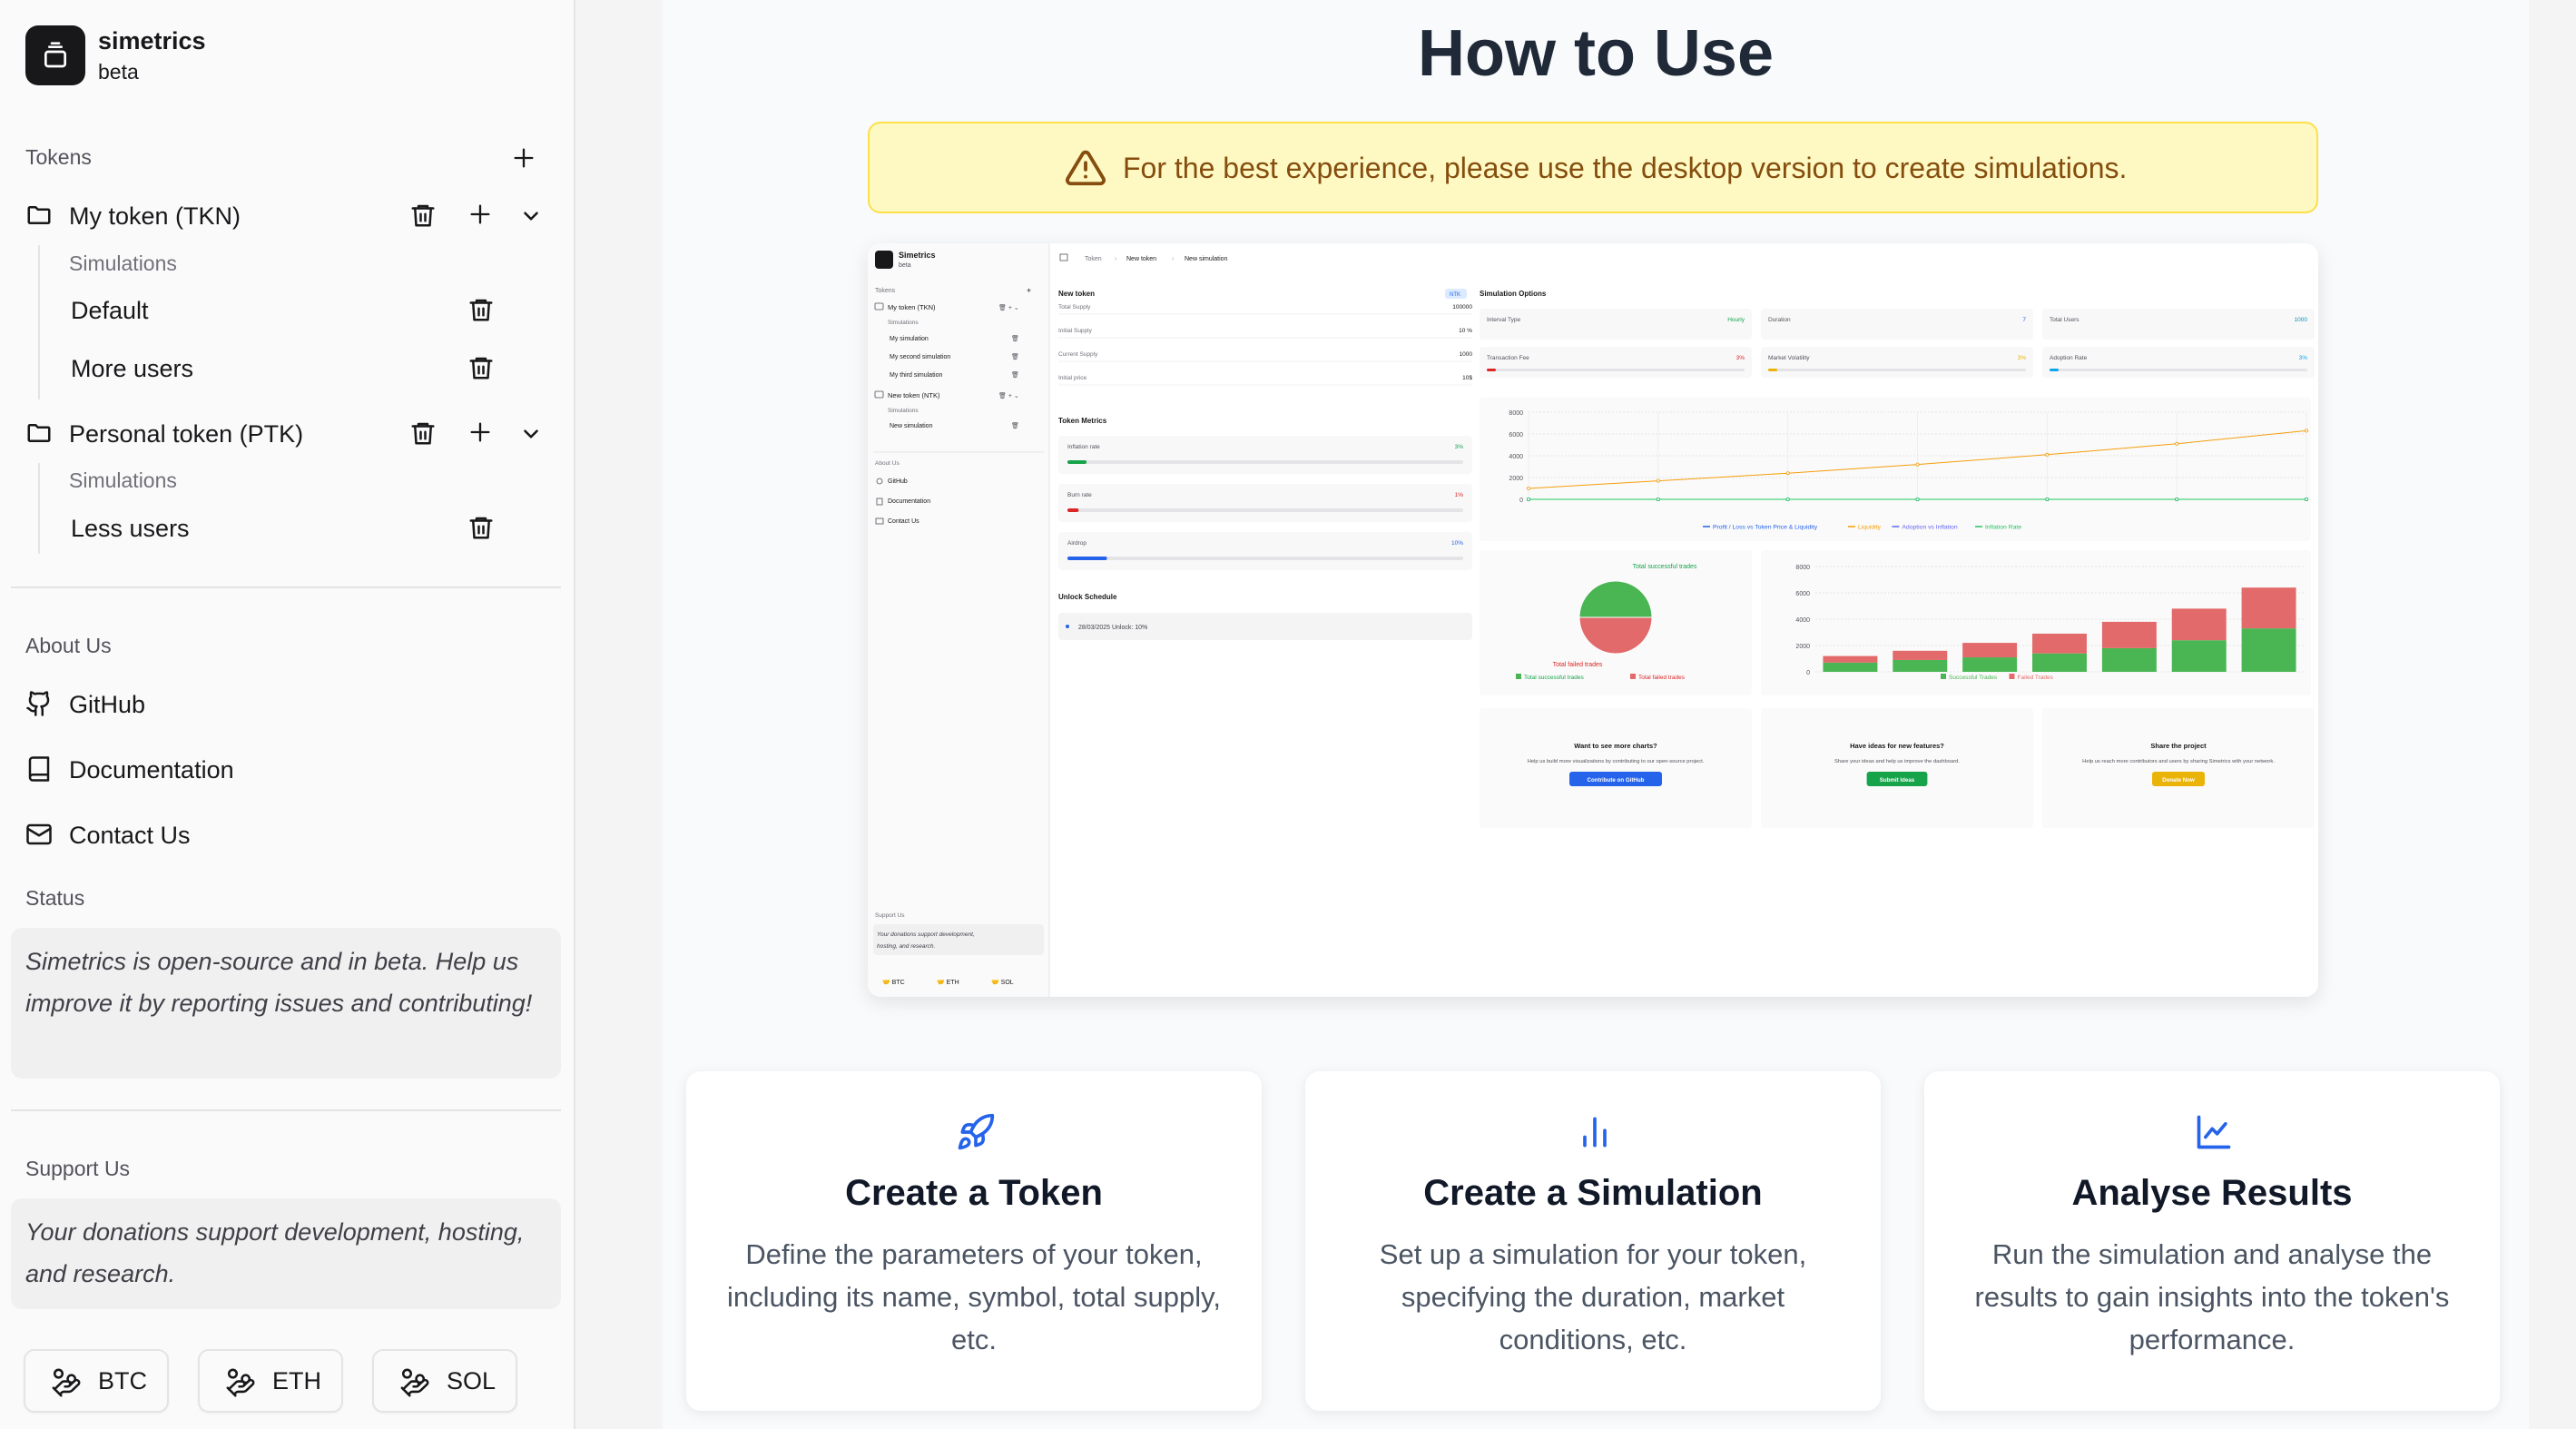 Image resolution: width=2576 pixels, height=1429 pixels. What do you see at coordinates (1897, 768) in the screenshot?
I see `preview-promo-card` at bounding box center [1897, 768].